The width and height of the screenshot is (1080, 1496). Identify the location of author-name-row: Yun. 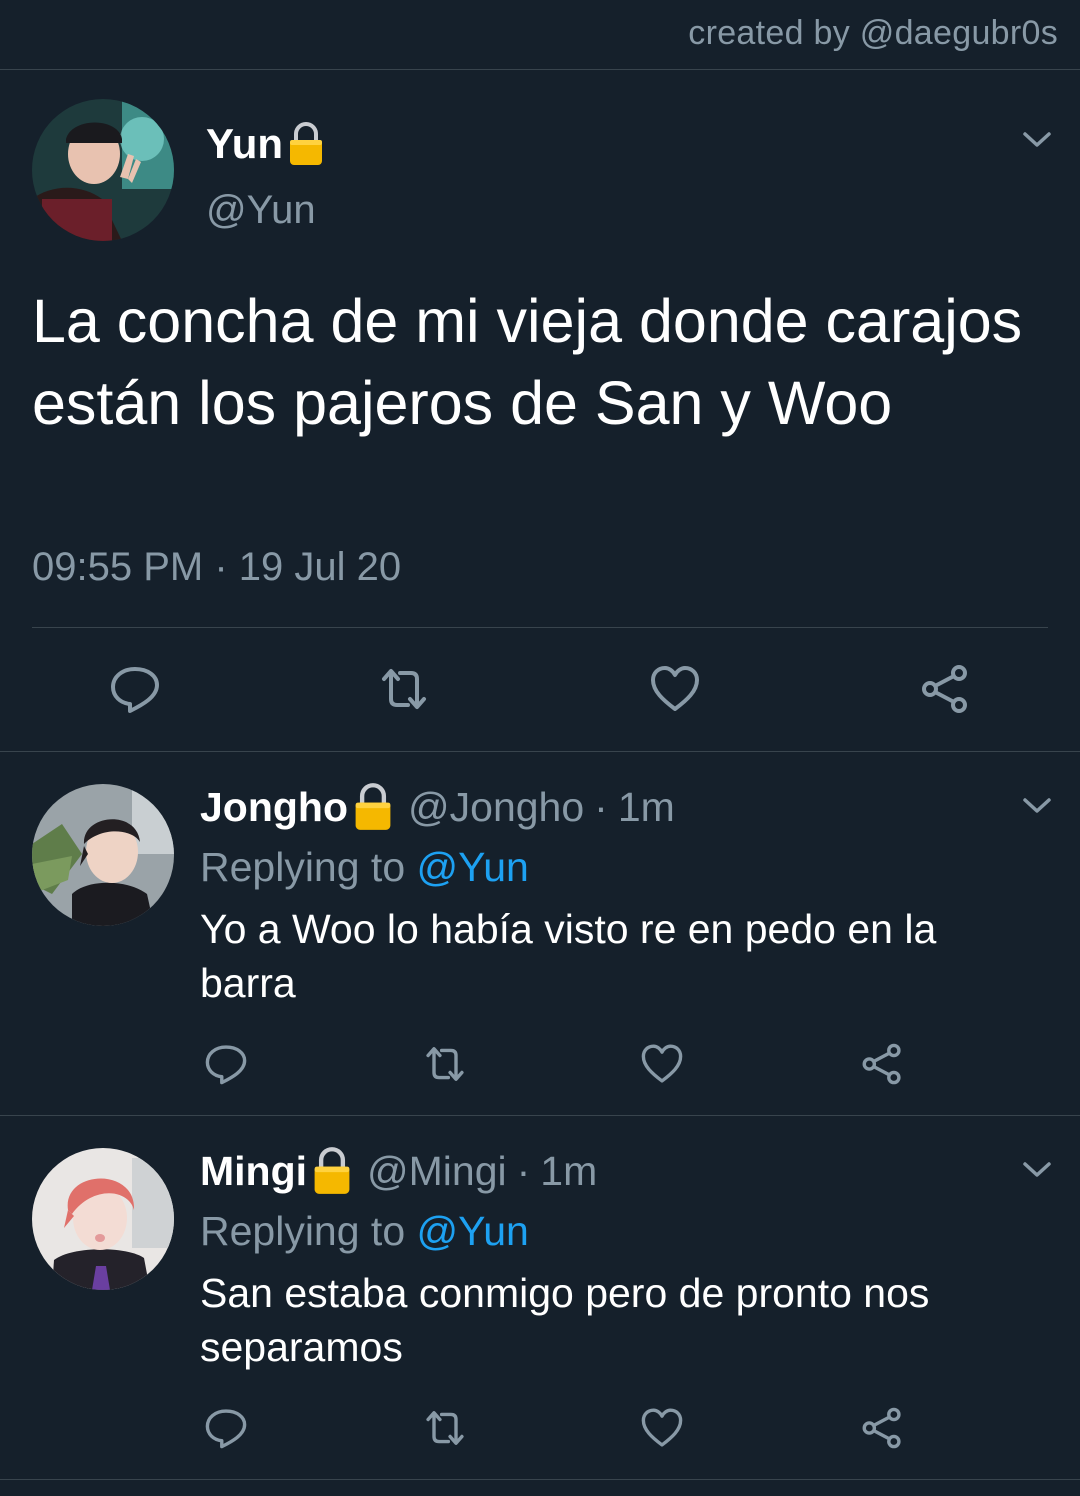
(265, 144).